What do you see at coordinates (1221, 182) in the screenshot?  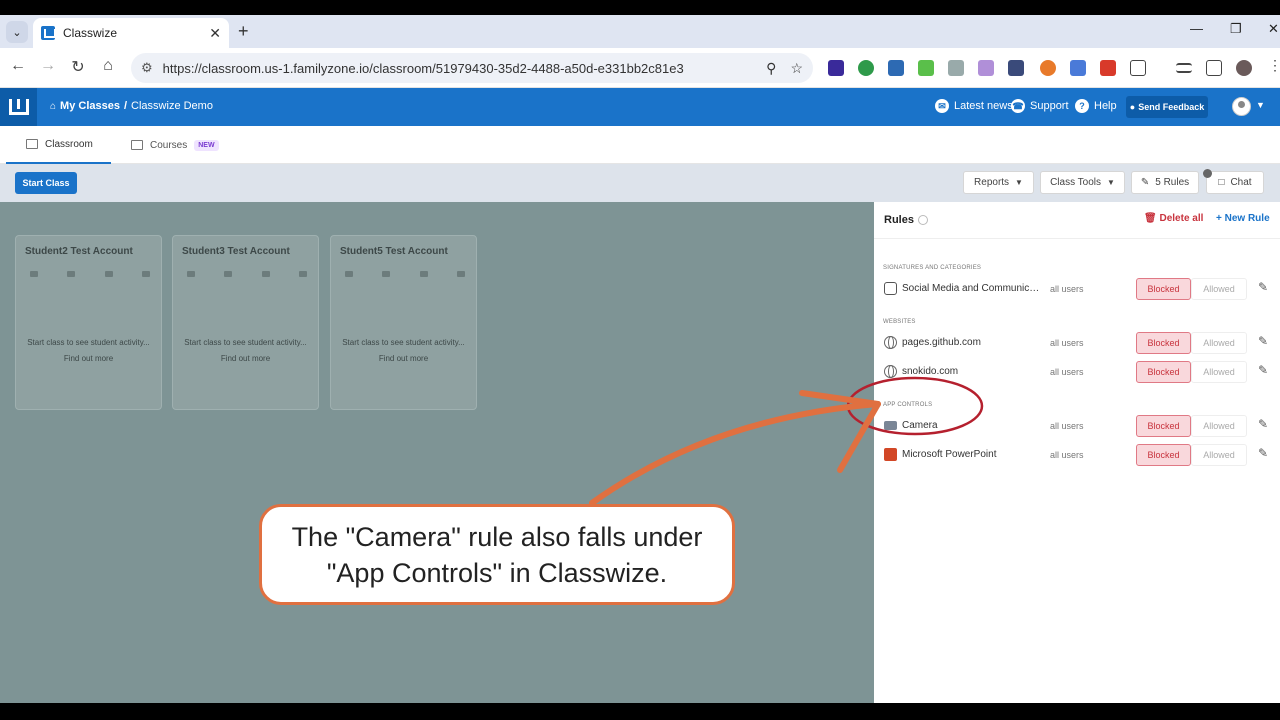 I see `chat-icon: □` at bounding box center [1221, 182].